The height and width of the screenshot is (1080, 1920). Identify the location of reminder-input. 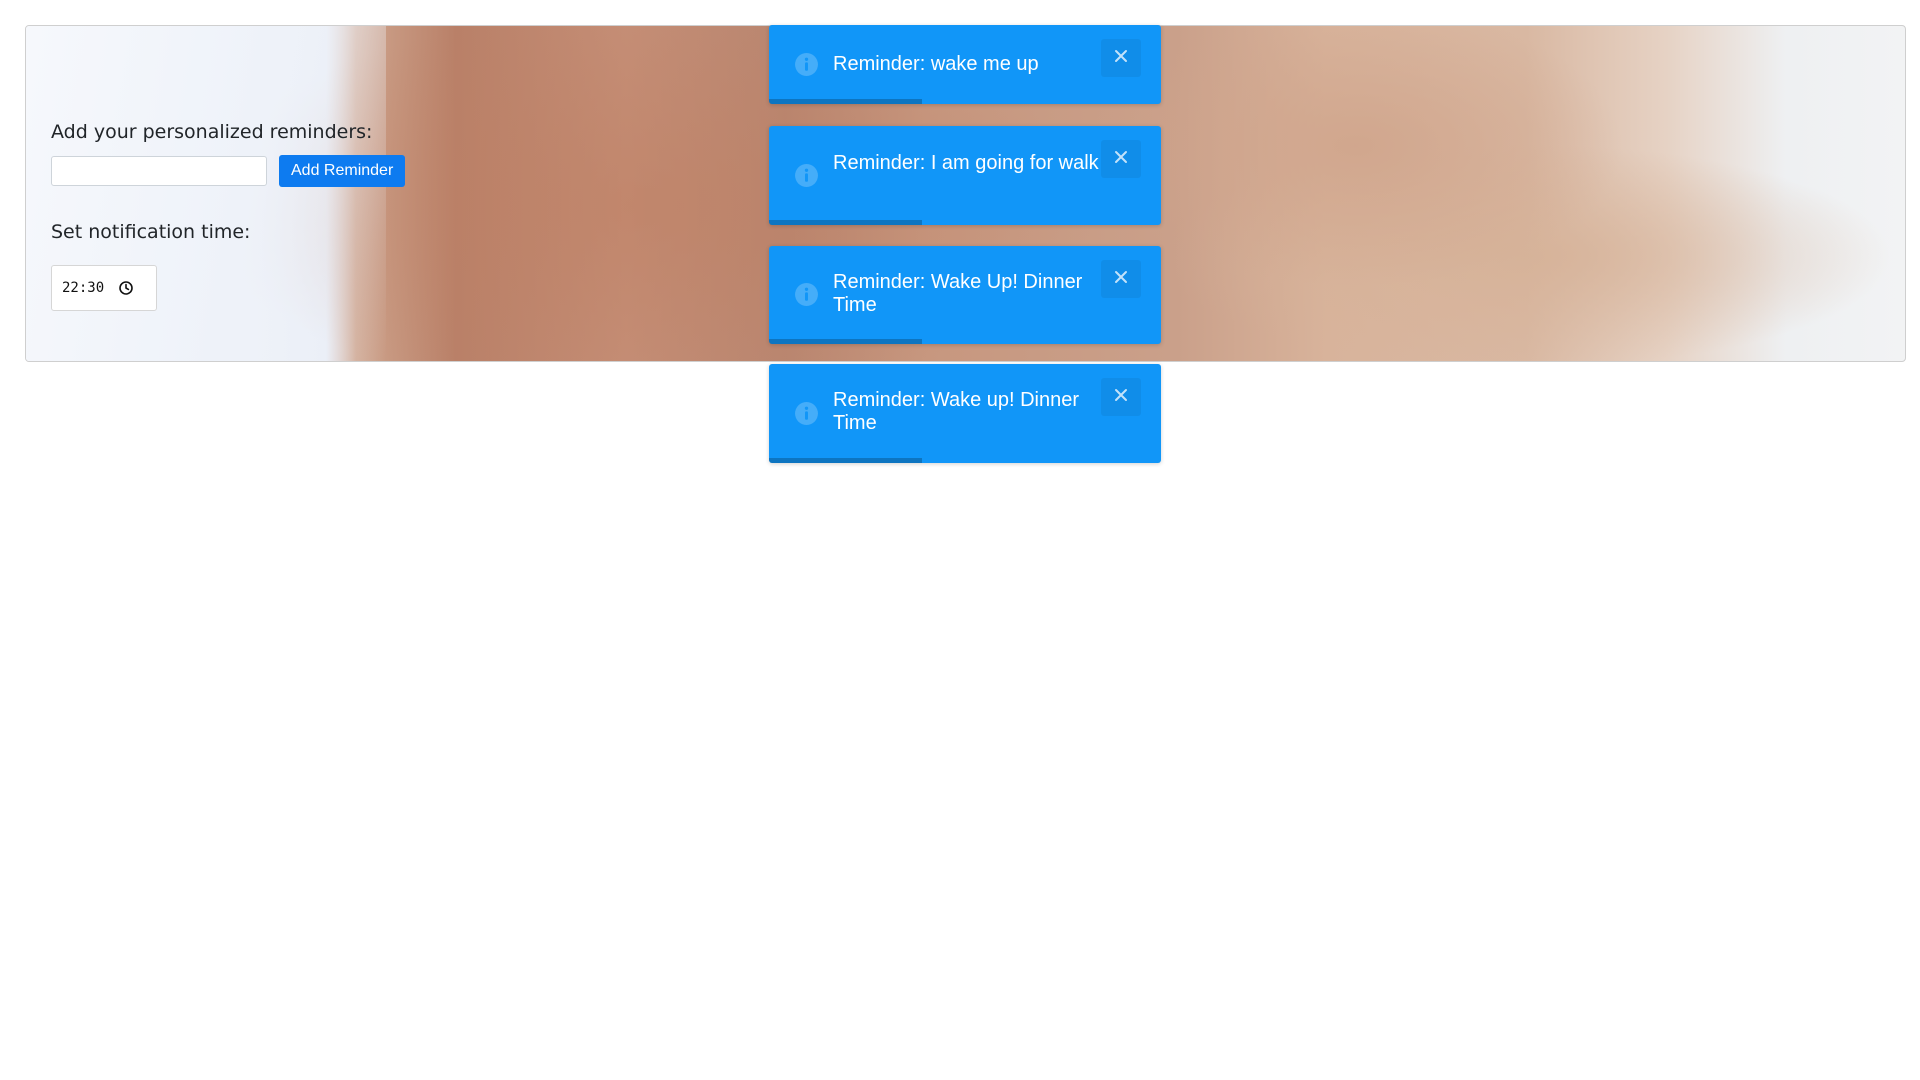
(159, 171).